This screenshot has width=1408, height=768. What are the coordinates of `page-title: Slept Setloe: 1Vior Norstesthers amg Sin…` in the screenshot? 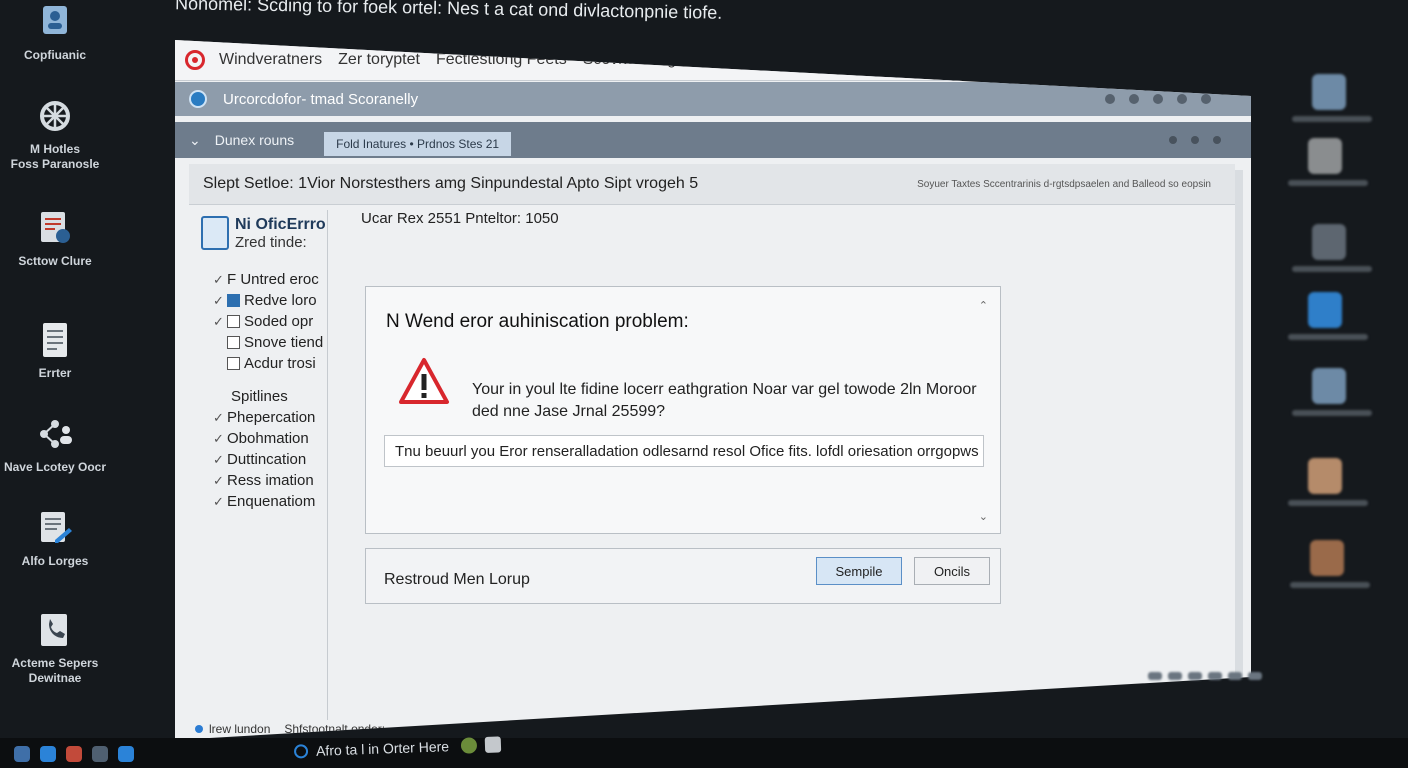 It's located at (451, 183).